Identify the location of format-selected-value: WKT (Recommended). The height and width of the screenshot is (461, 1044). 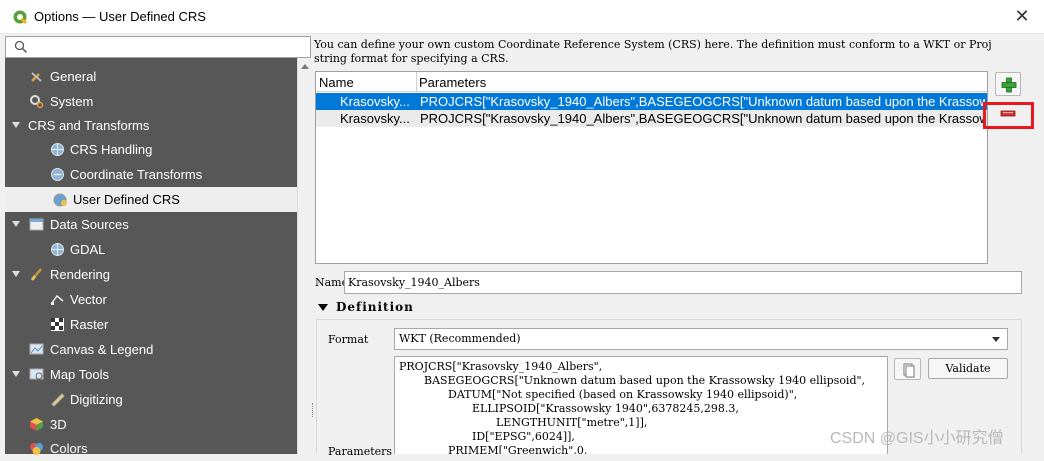
(460, 338).